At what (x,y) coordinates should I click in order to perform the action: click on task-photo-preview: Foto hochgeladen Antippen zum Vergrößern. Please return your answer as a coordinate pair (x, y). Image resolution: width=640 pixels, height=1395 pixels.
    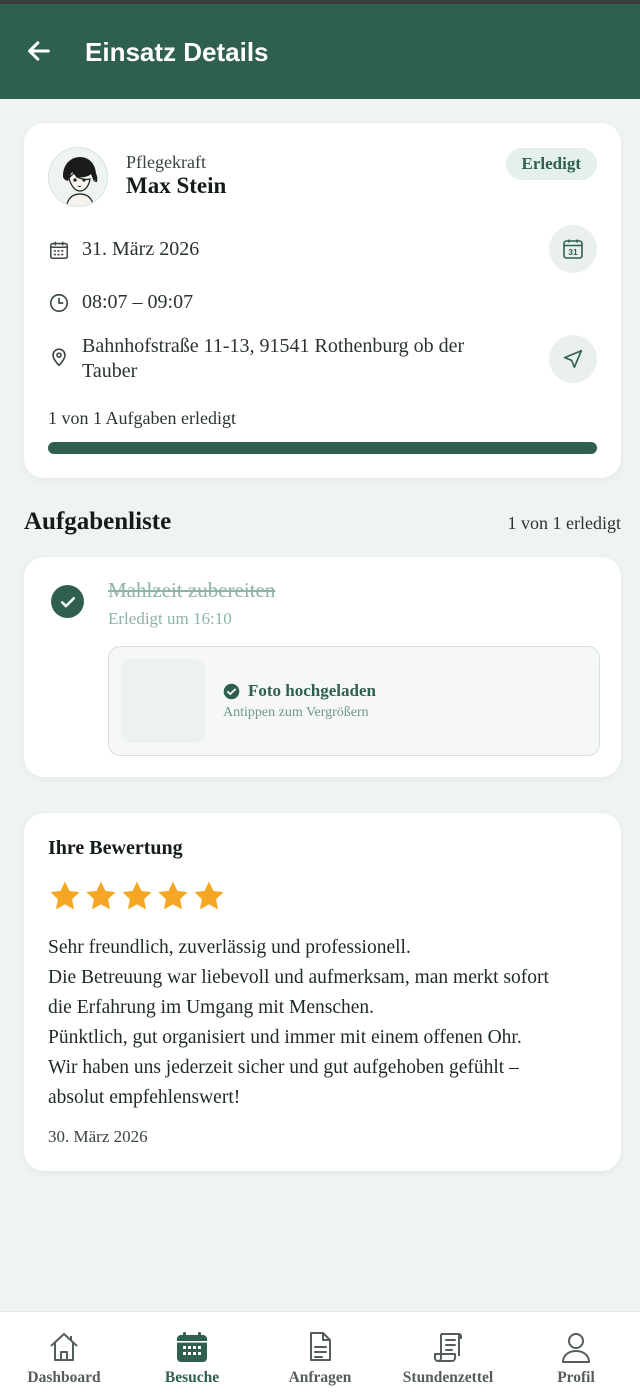
    Looking at the image, I should click on (354, 701).